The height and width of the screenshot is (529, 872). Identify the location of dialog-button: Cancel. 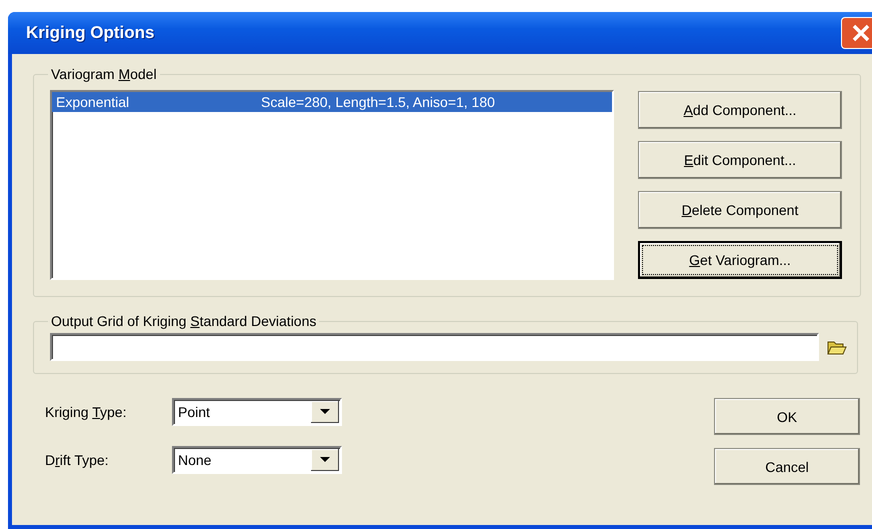
(787, 466).